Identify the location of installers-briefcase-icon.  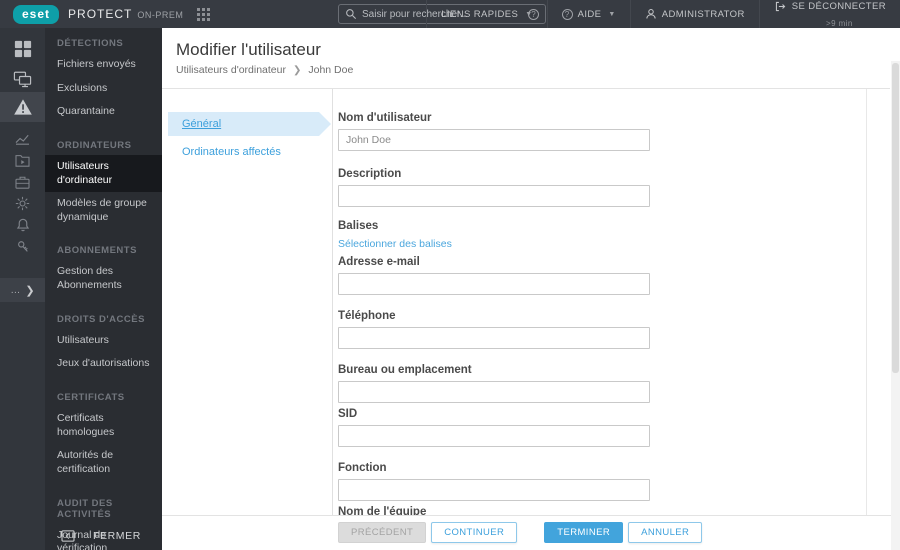
(22, 182).